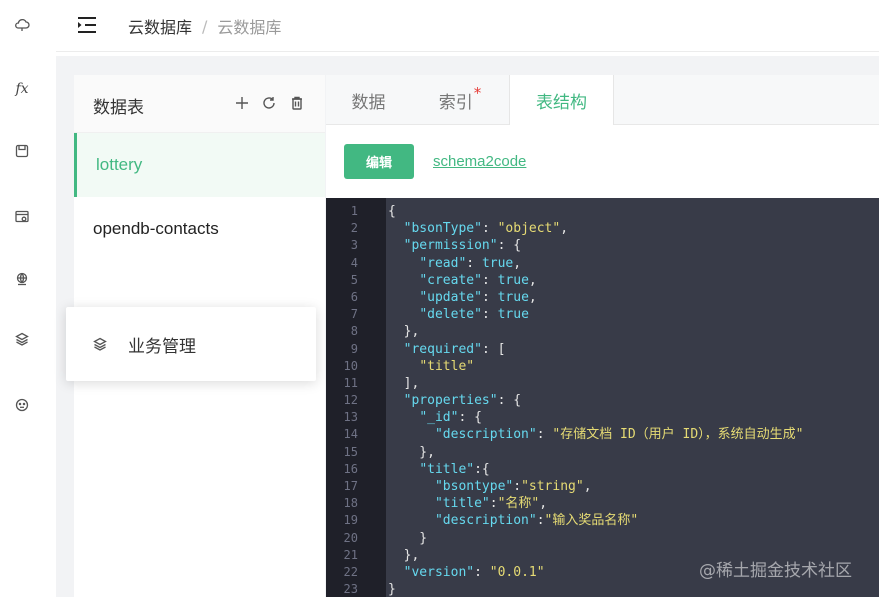 This screenshot has height=597, width=879. Describe the element at coordinates (354, 228) in the screenshot. I see `line-number: 2` at that location.